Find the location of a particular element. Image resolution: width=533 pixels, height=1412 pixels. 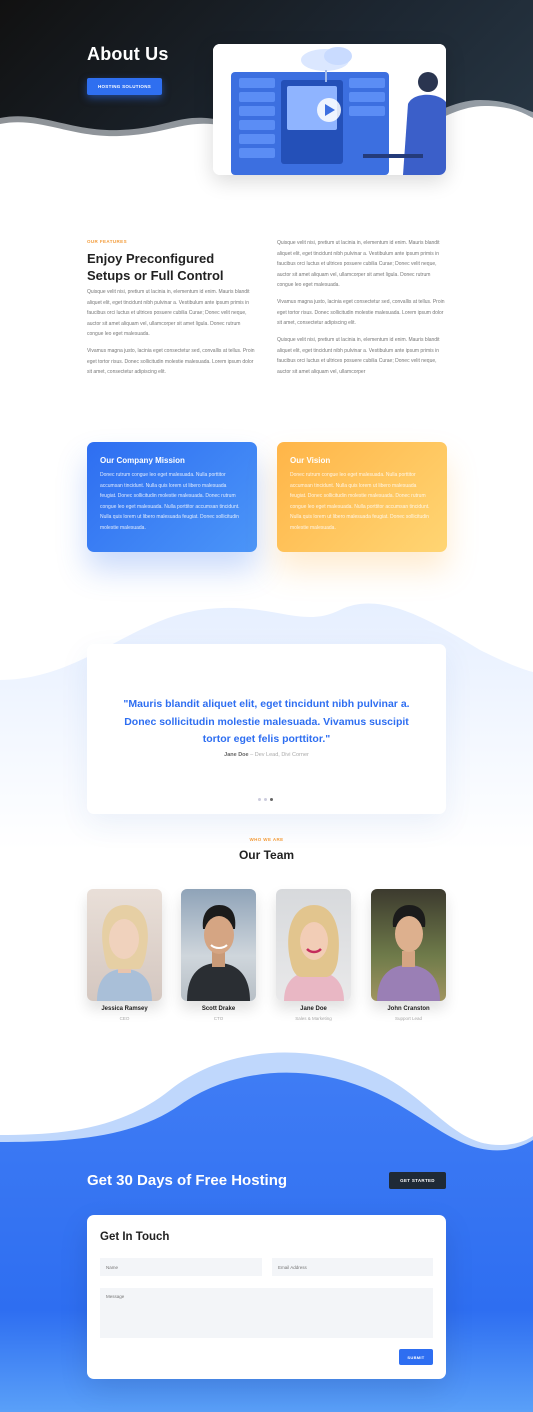

team-member-role: Support Lead is located at coordinates (408, 1018).